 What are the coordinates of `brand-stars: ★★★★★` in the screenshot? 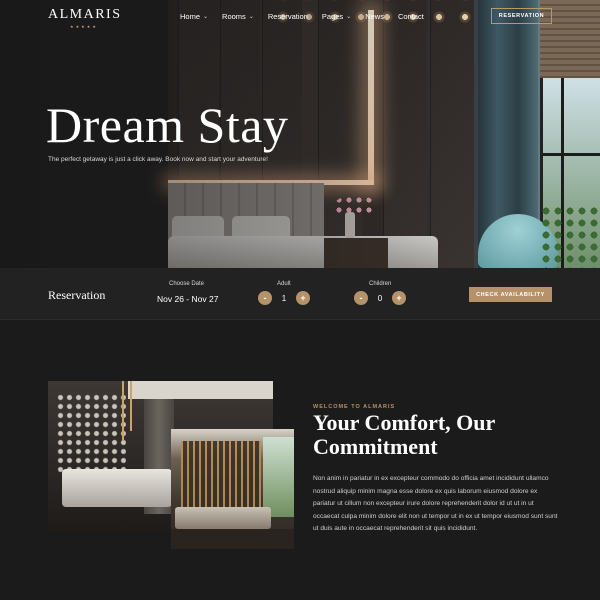 It's located at (84, 26).